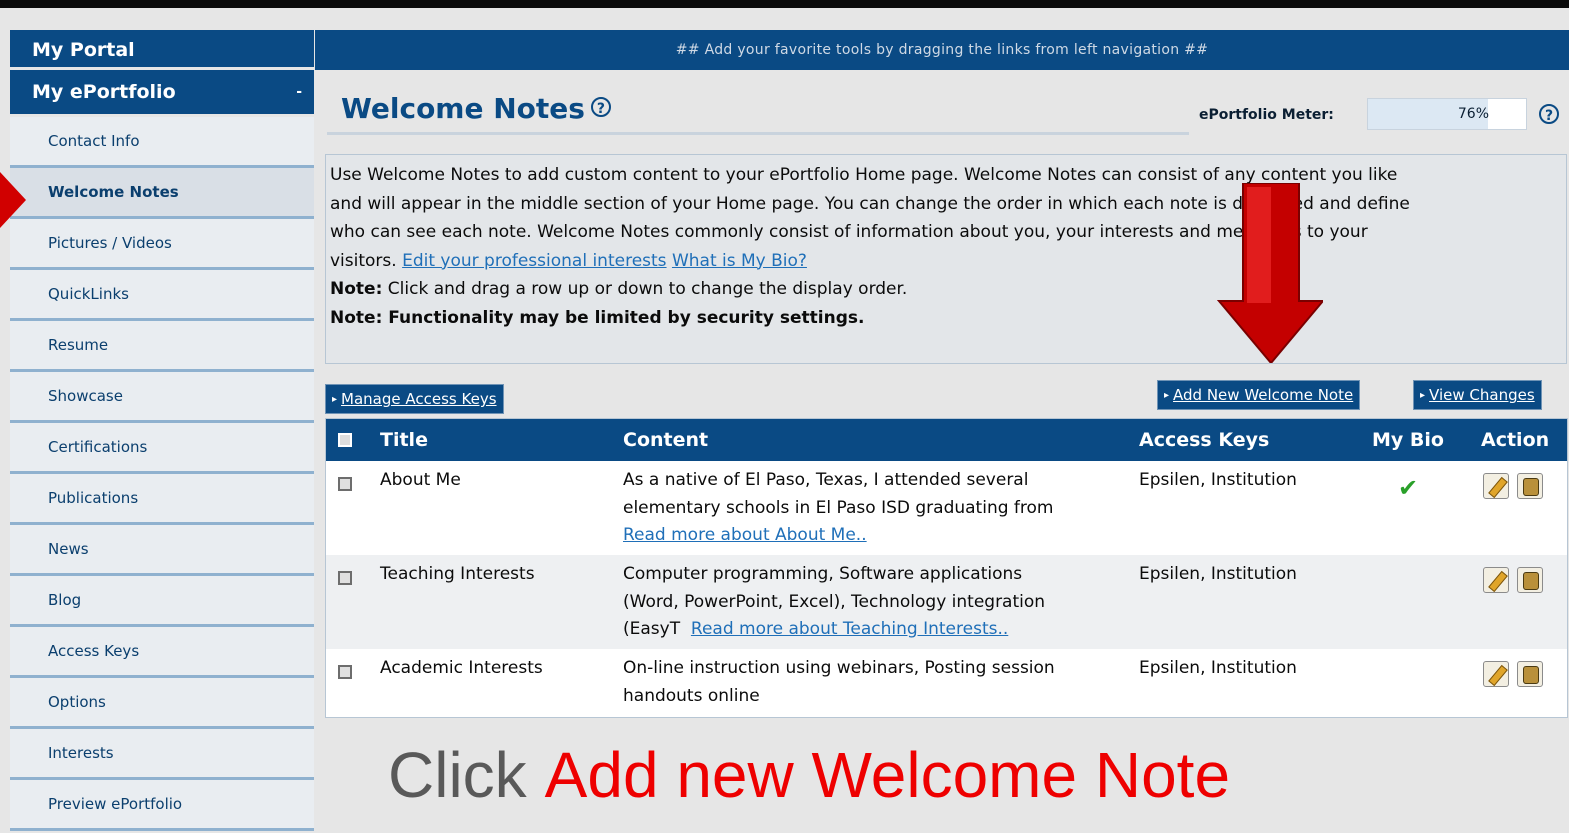  I want to click on column-title: Title, so click(404, 440).